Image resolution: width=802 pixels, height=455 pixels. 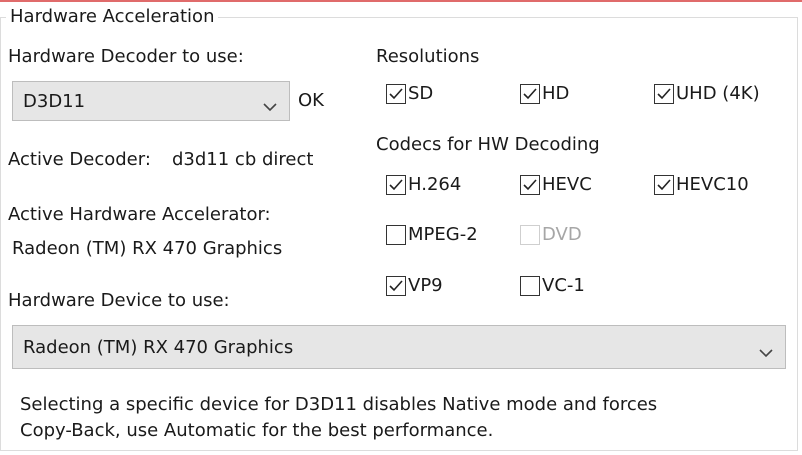 What do you see at coordinates (401, 1) in the screenshot?
I see `window-top-edge` at bounding box center [401, 1].